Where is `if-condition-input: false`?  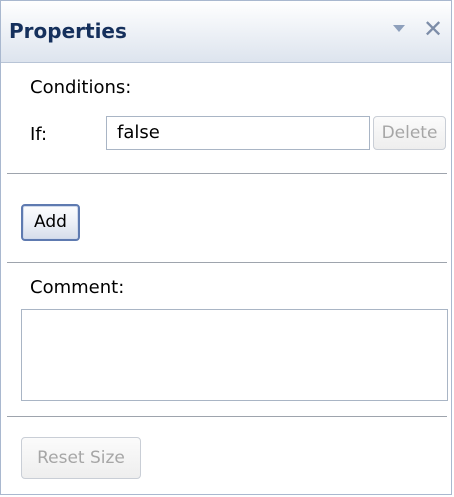 if-condition-input: false is located at coordinates (238, 133).